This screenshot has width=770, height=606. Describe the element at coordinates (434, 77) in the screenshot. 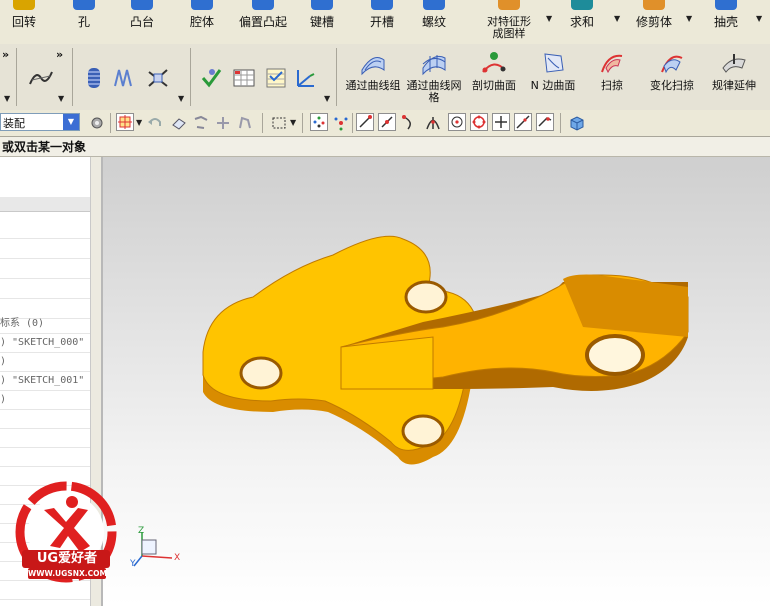

I see `through-curve-mesh-button: 通过曲线网格` at that location.